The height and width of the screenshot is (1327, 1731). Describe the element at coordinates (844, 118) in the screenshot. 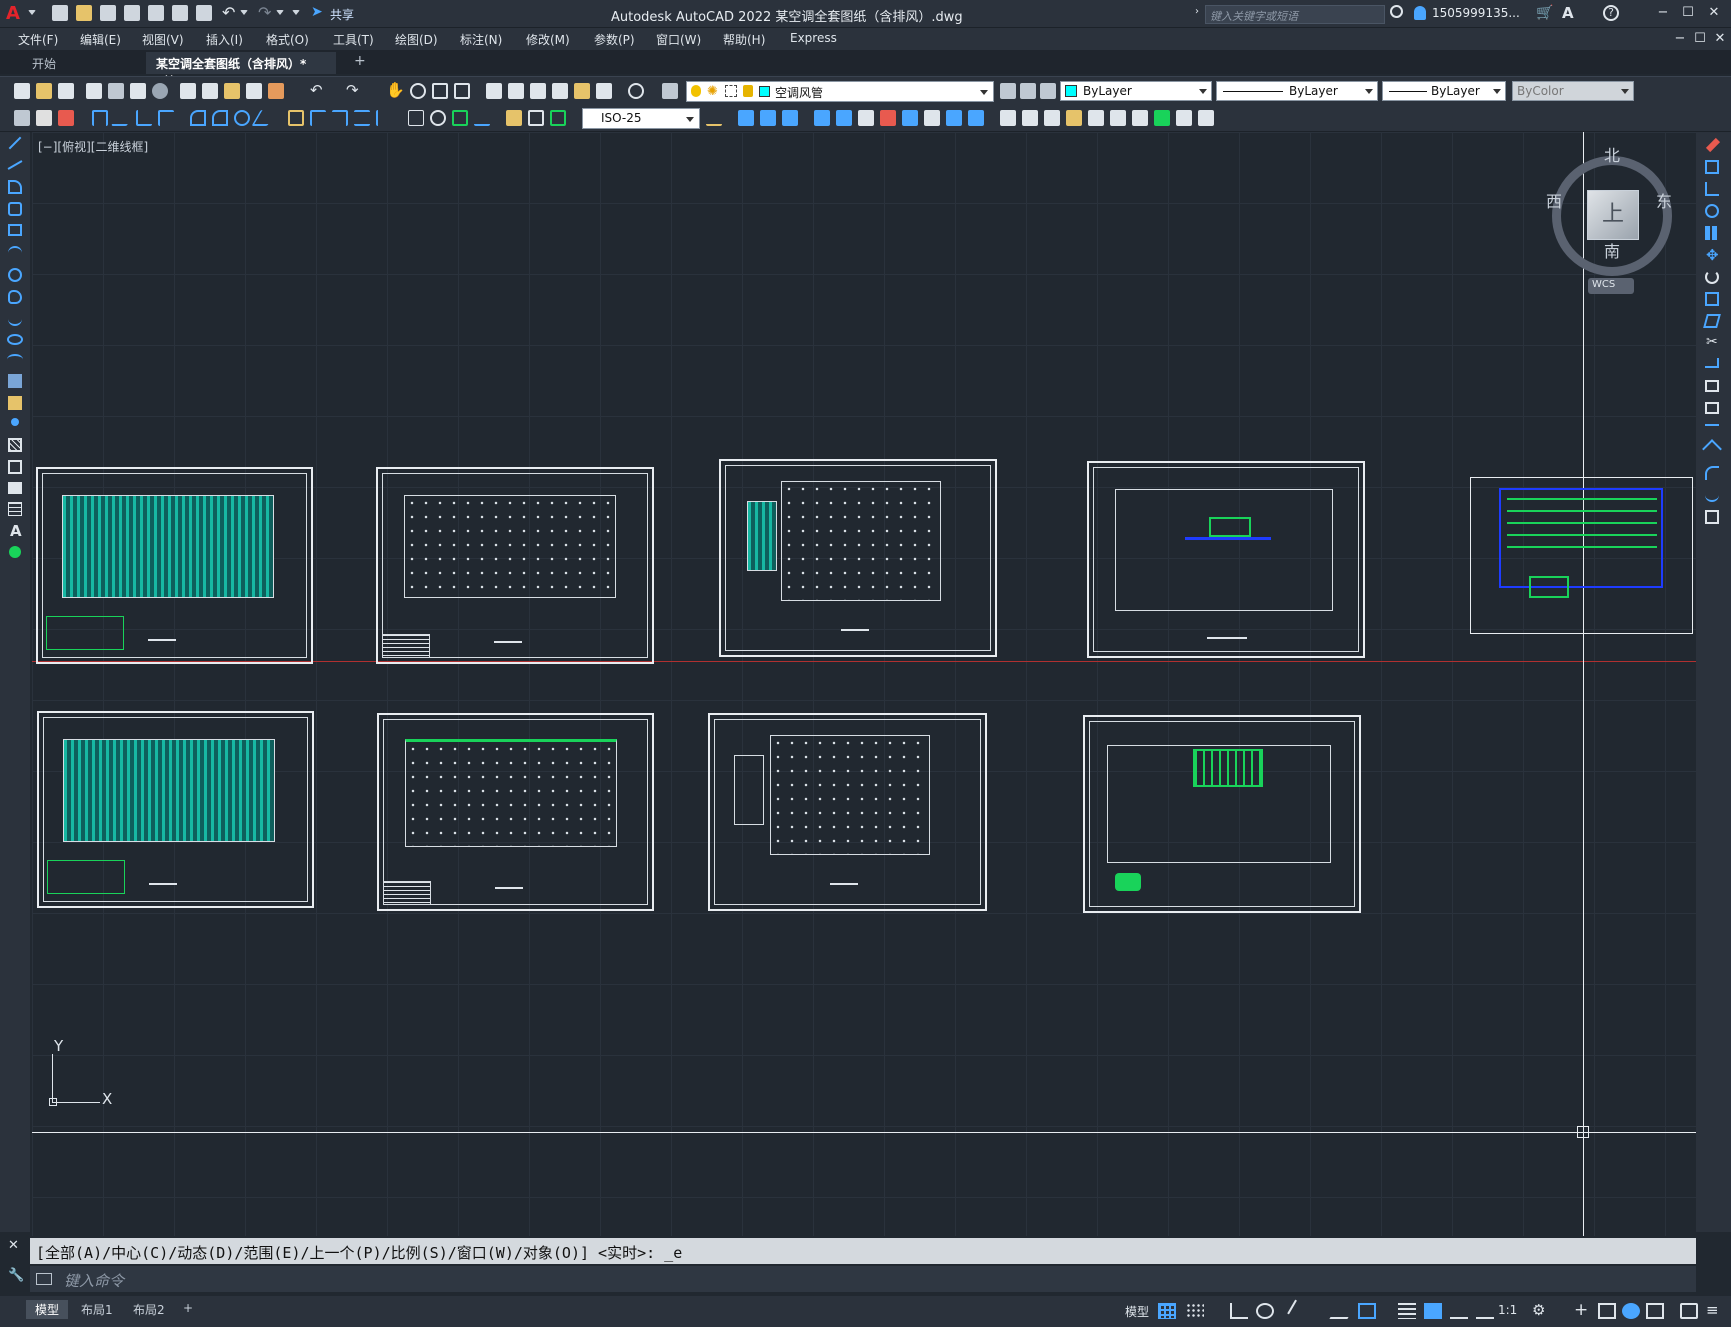

I see `move-modify-icon` at that location.